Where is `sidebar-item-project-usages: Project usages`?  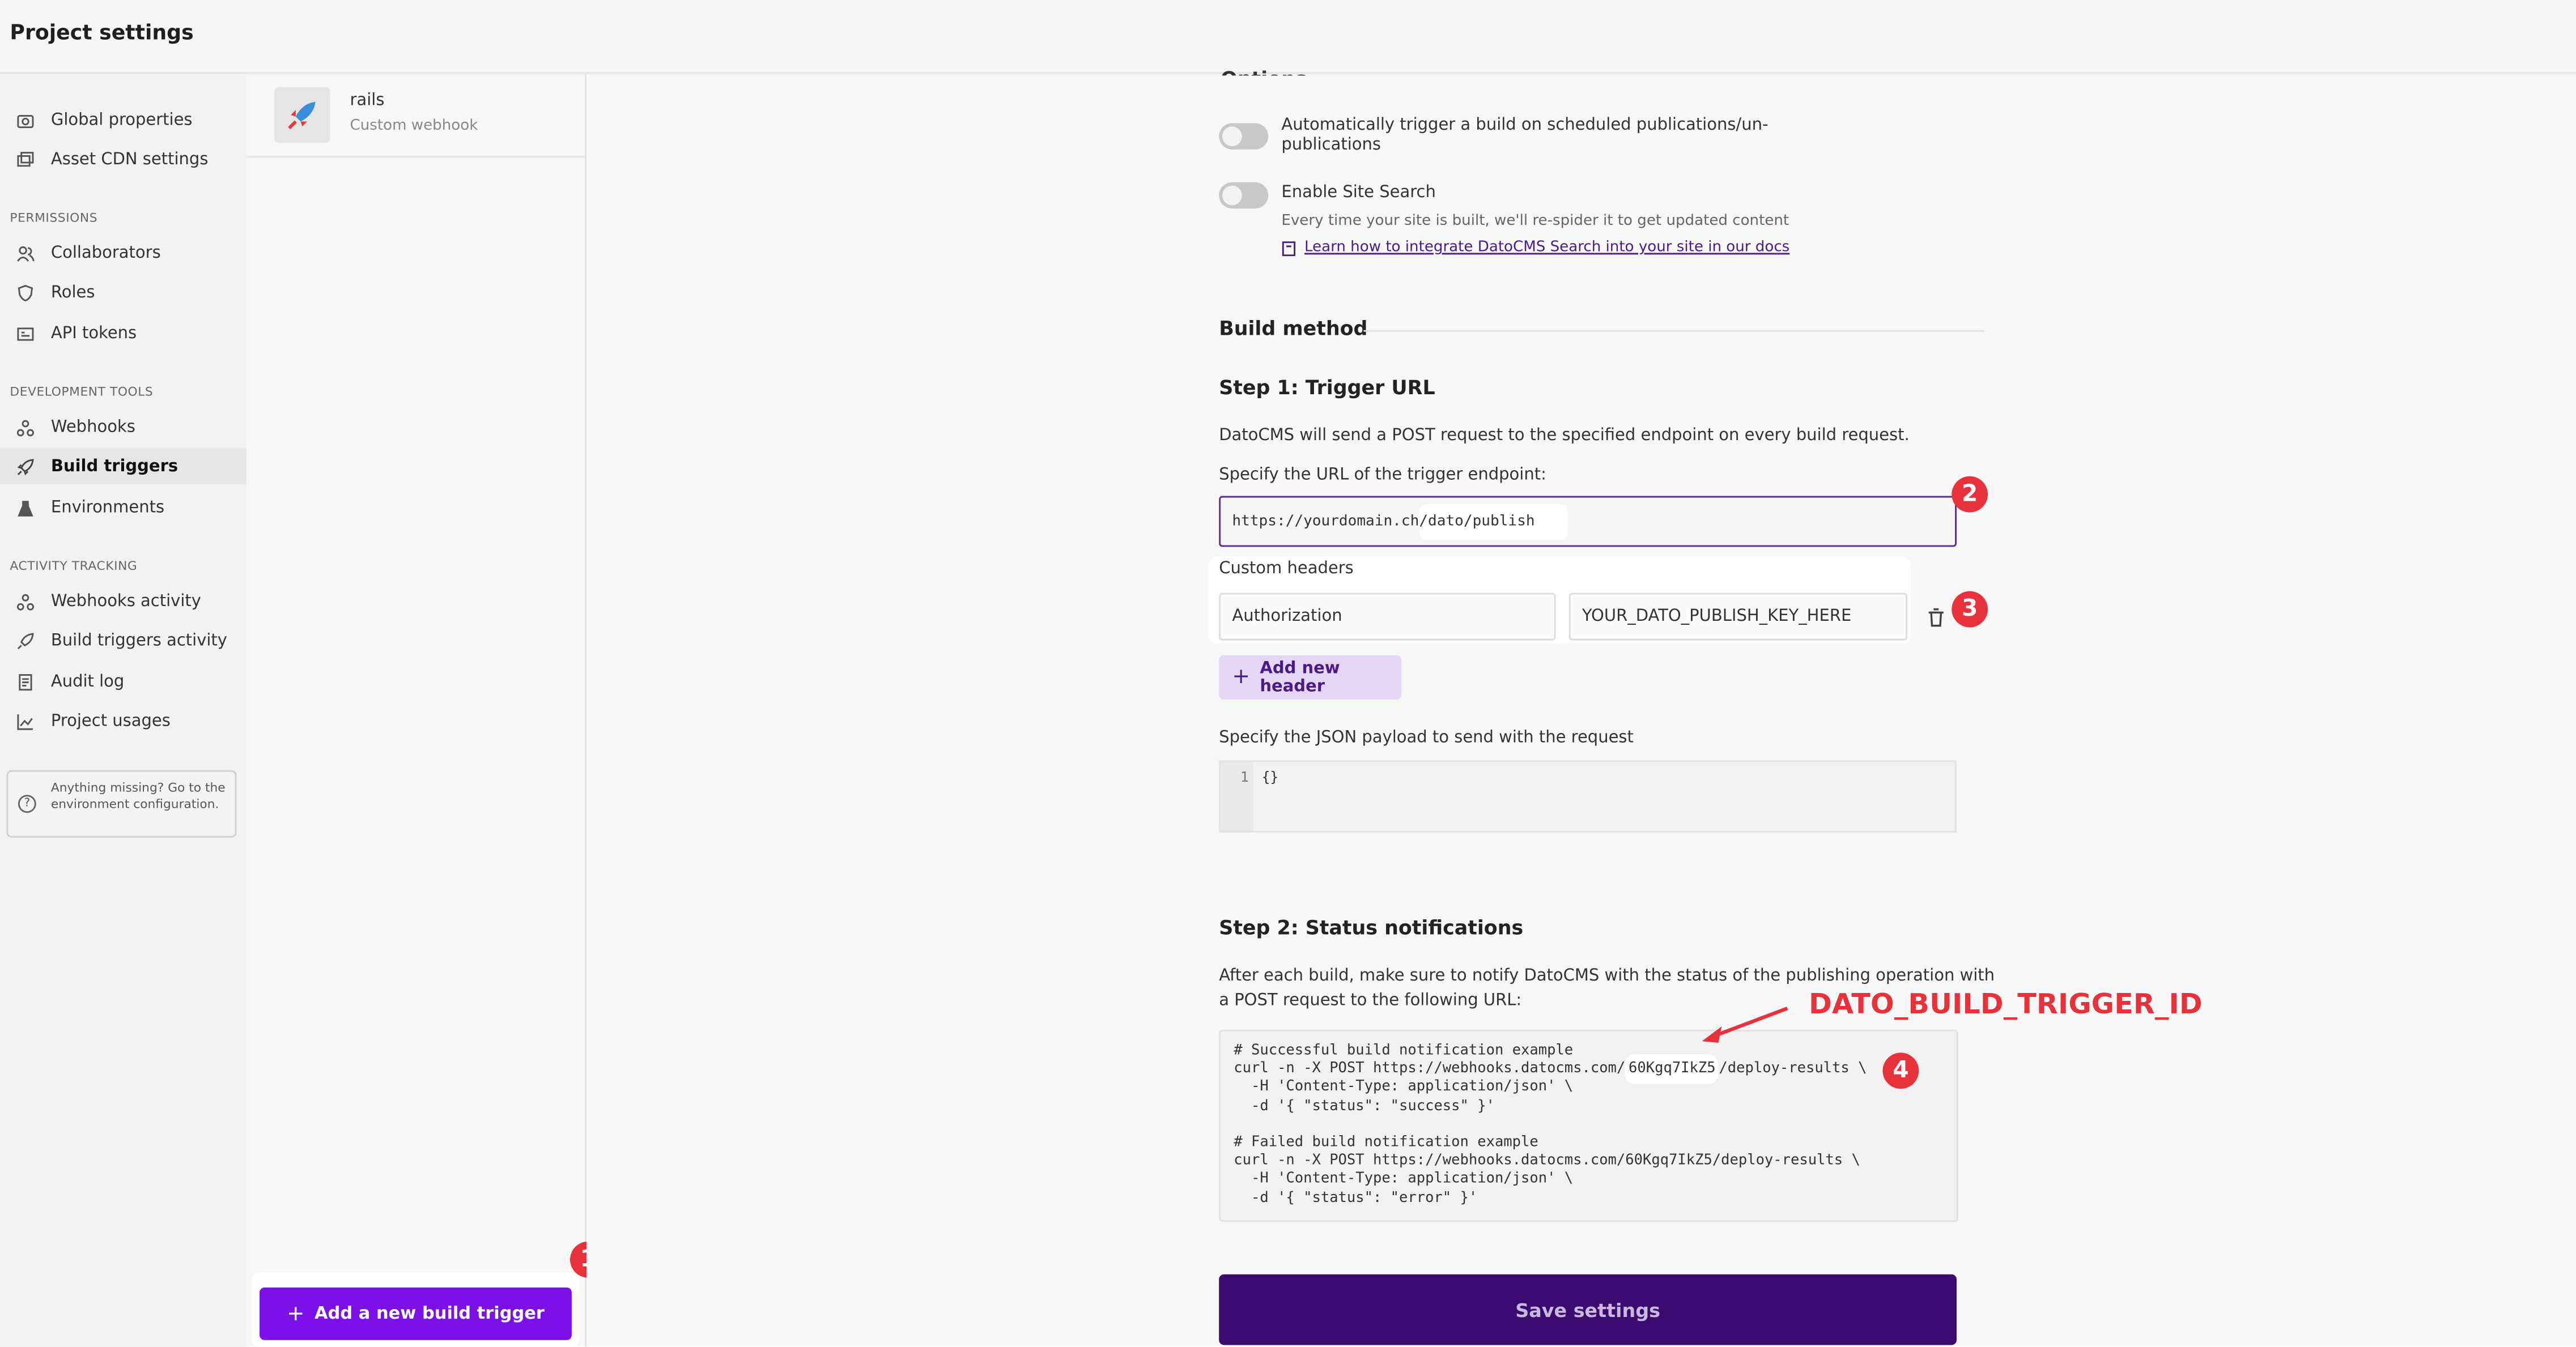 sidebar-item-project-usages: Project usages is located at coordinates (123, 721).